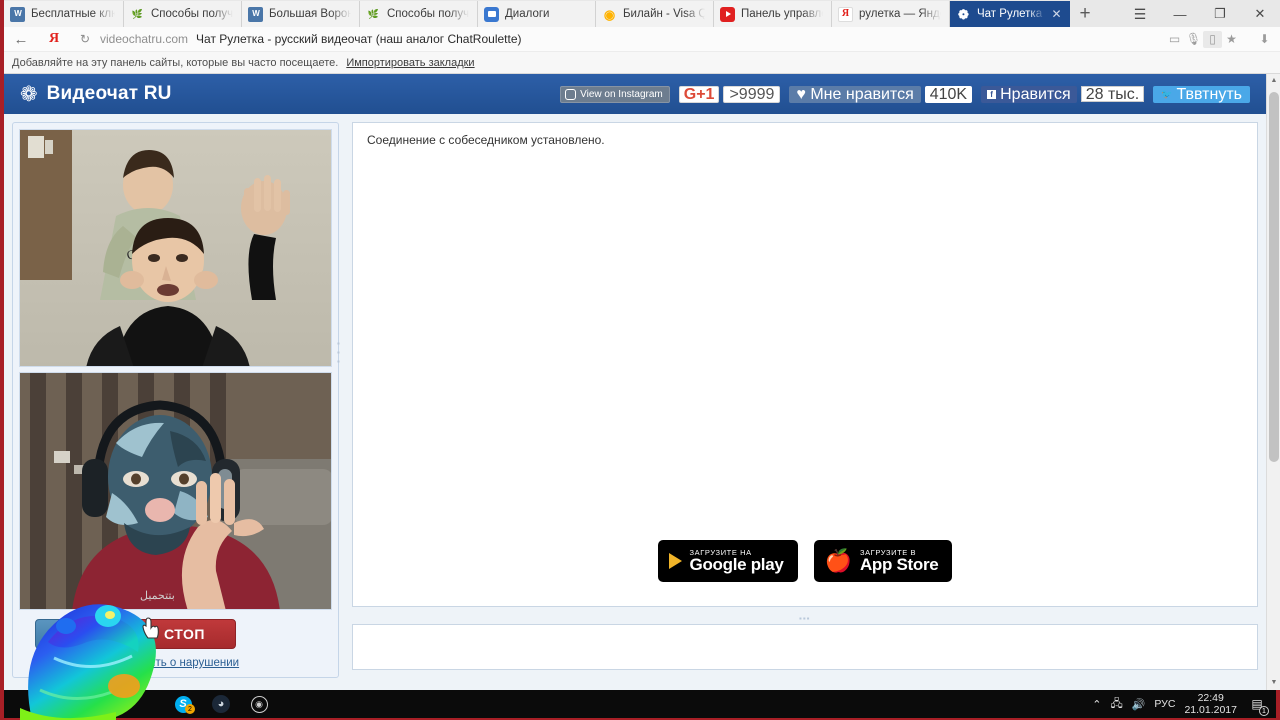  I want to click on site-logo: ❁ Видеочат RU, so click(96, 94).